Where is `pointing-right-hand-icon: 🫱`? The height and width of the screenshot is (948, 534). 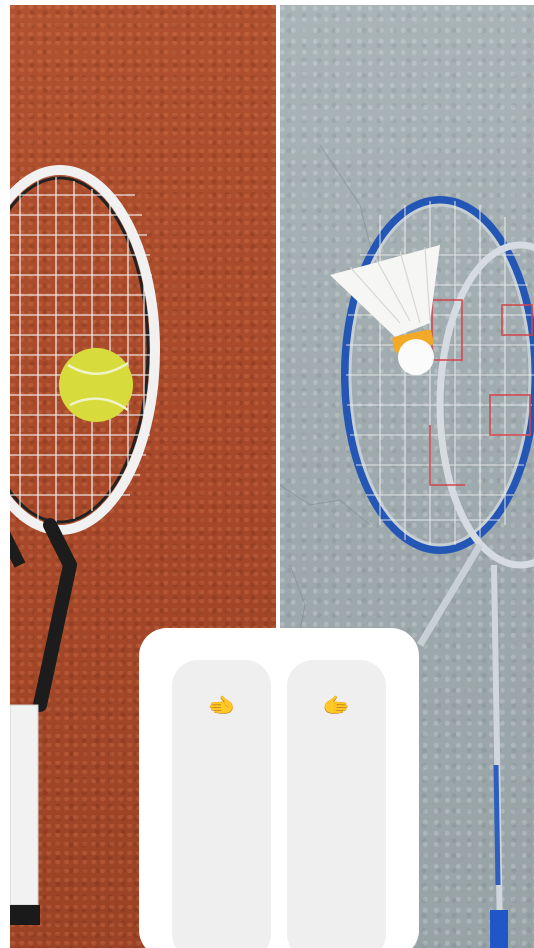
pointing-right-hand-icon: 🫱 is located at coordinates (336, 706).